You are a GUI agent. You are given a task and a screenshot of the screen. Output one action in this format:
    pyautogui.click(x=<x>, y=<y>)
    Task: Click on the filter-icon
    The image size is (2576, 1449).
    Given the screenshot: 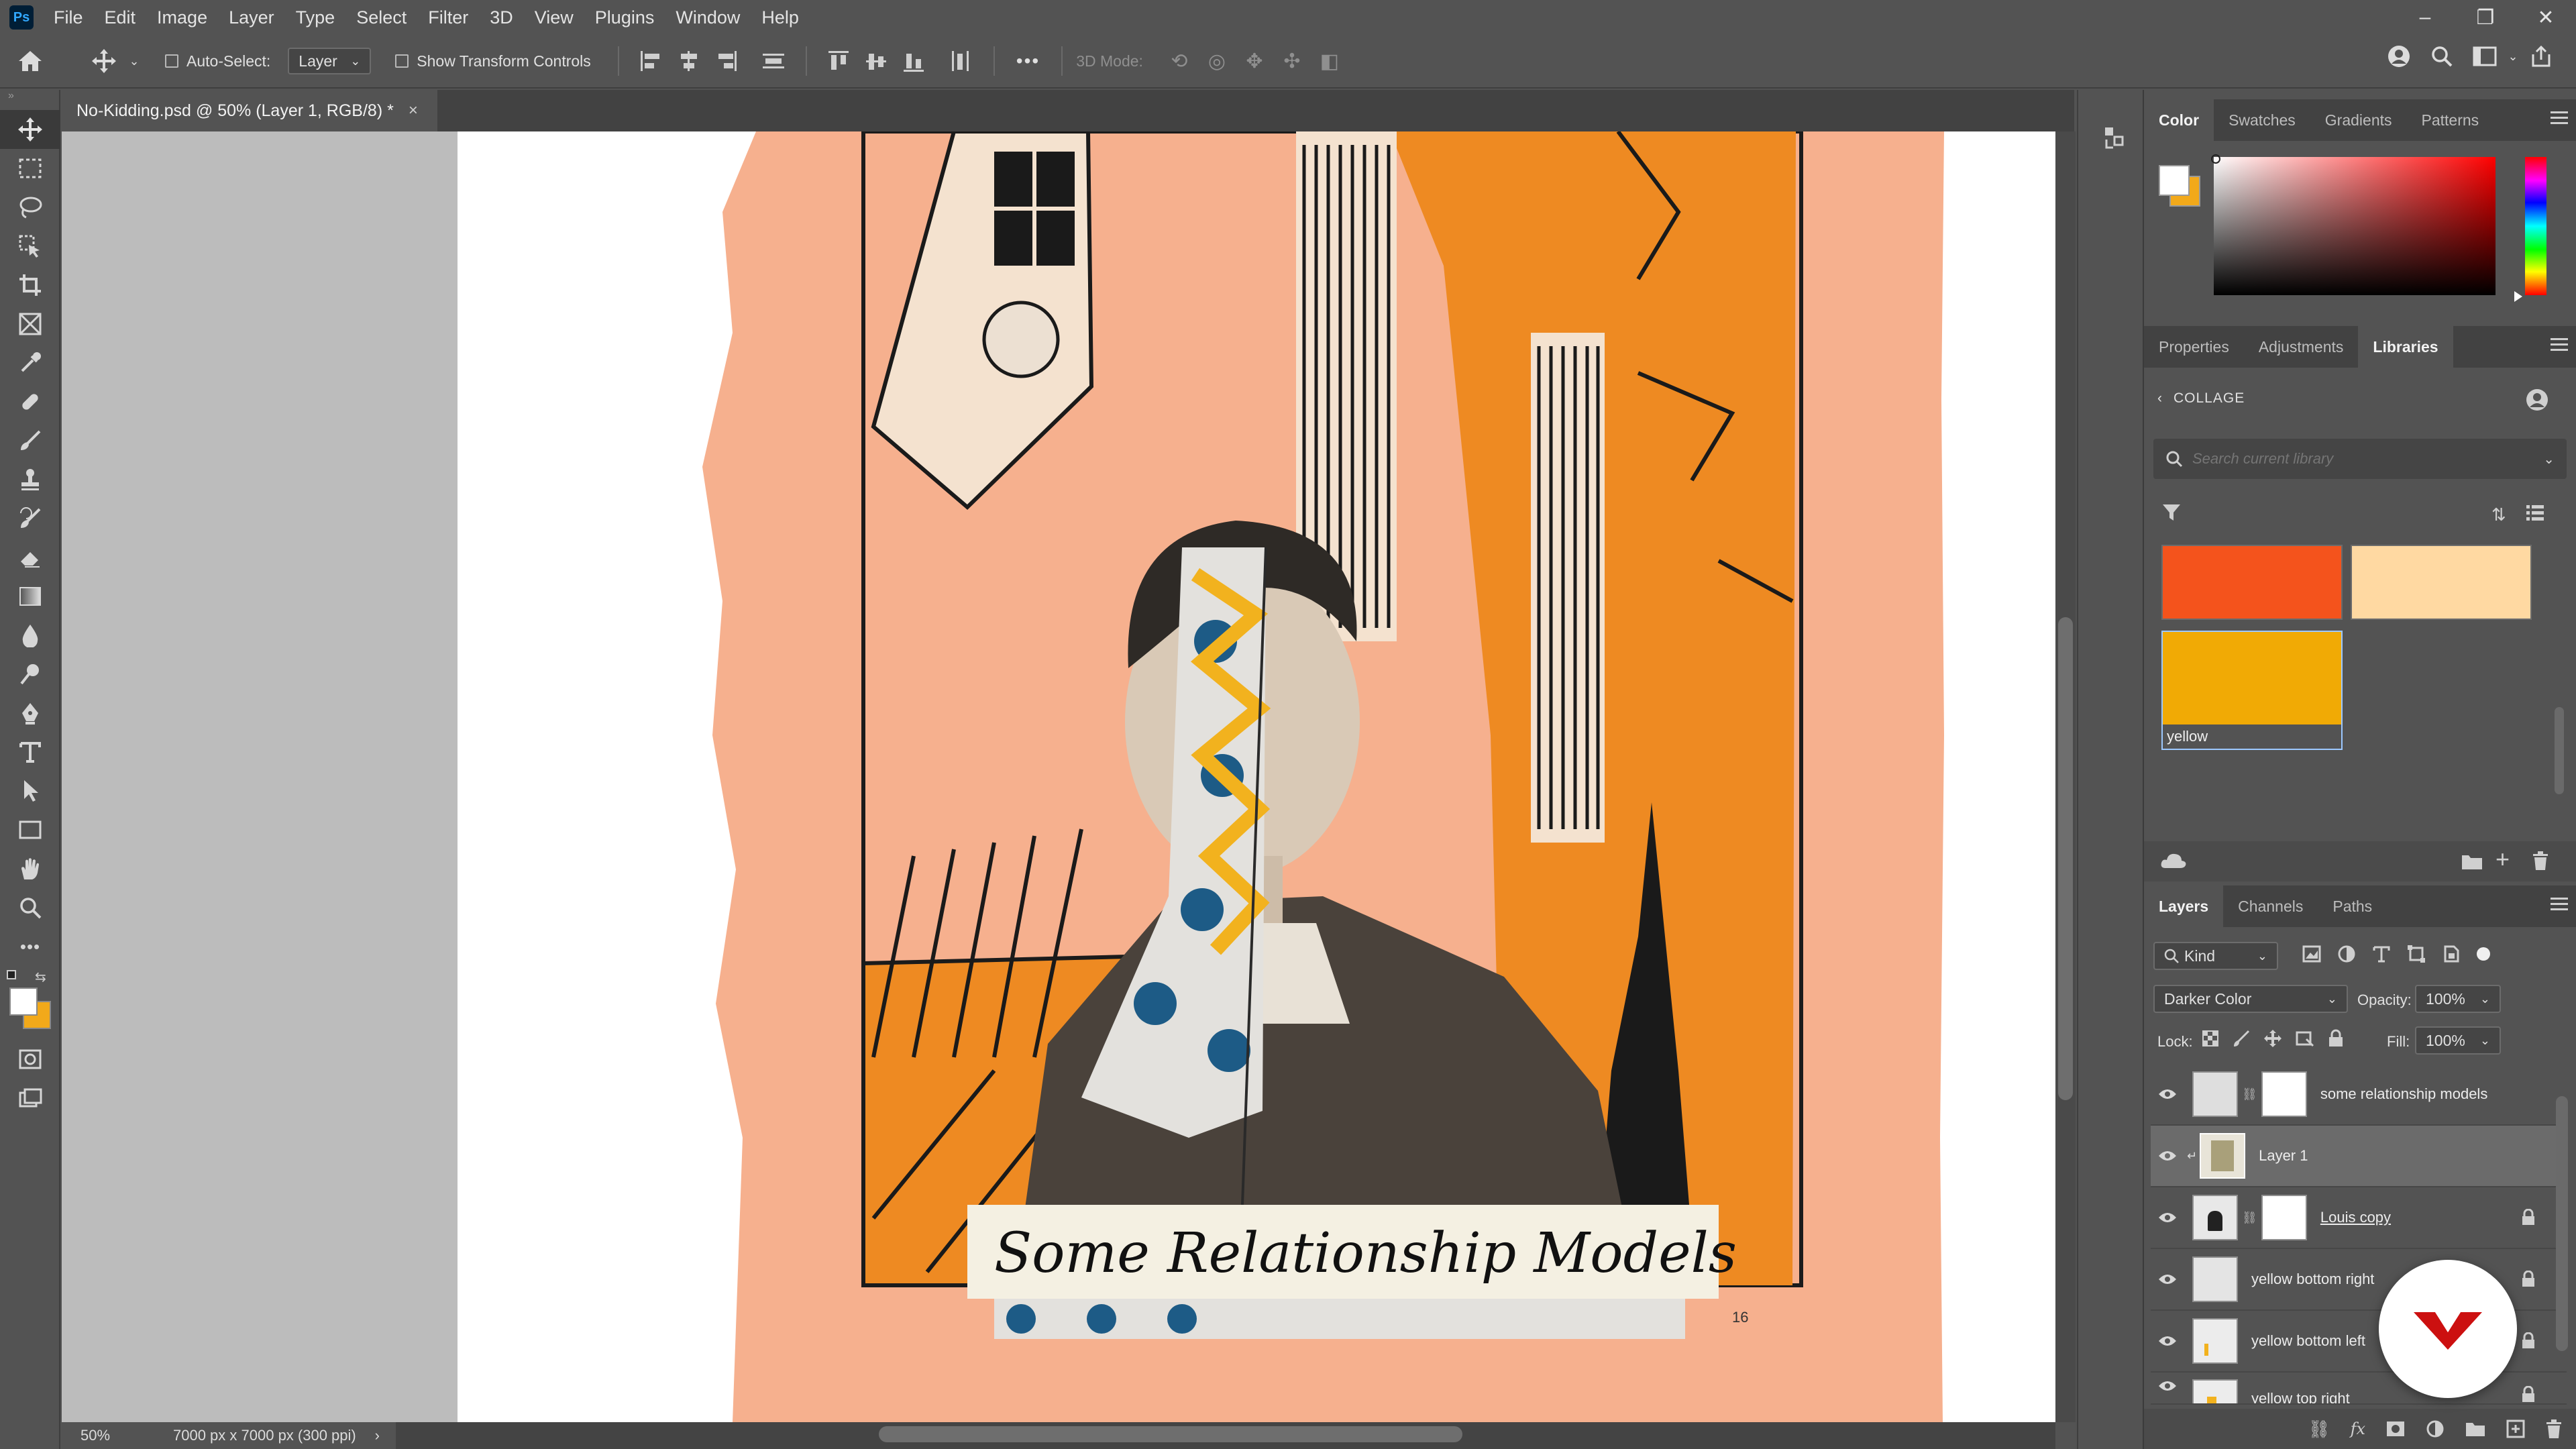 What is the action you would take?
    pyautogui.click(x=2171, y=514)
    